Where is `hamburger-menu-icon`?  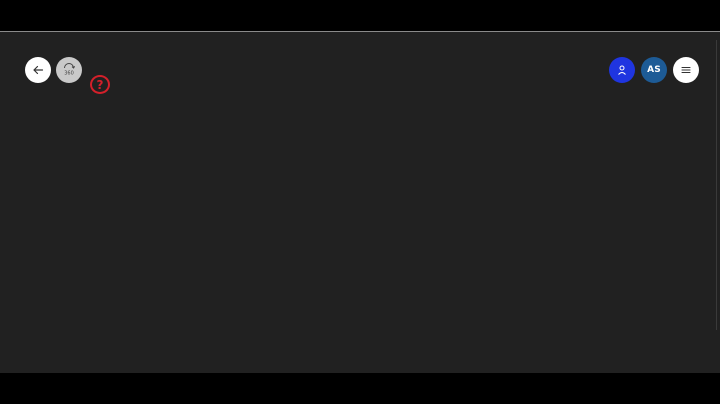
hamburger-menu-icon is located at coordinates (686, 70).